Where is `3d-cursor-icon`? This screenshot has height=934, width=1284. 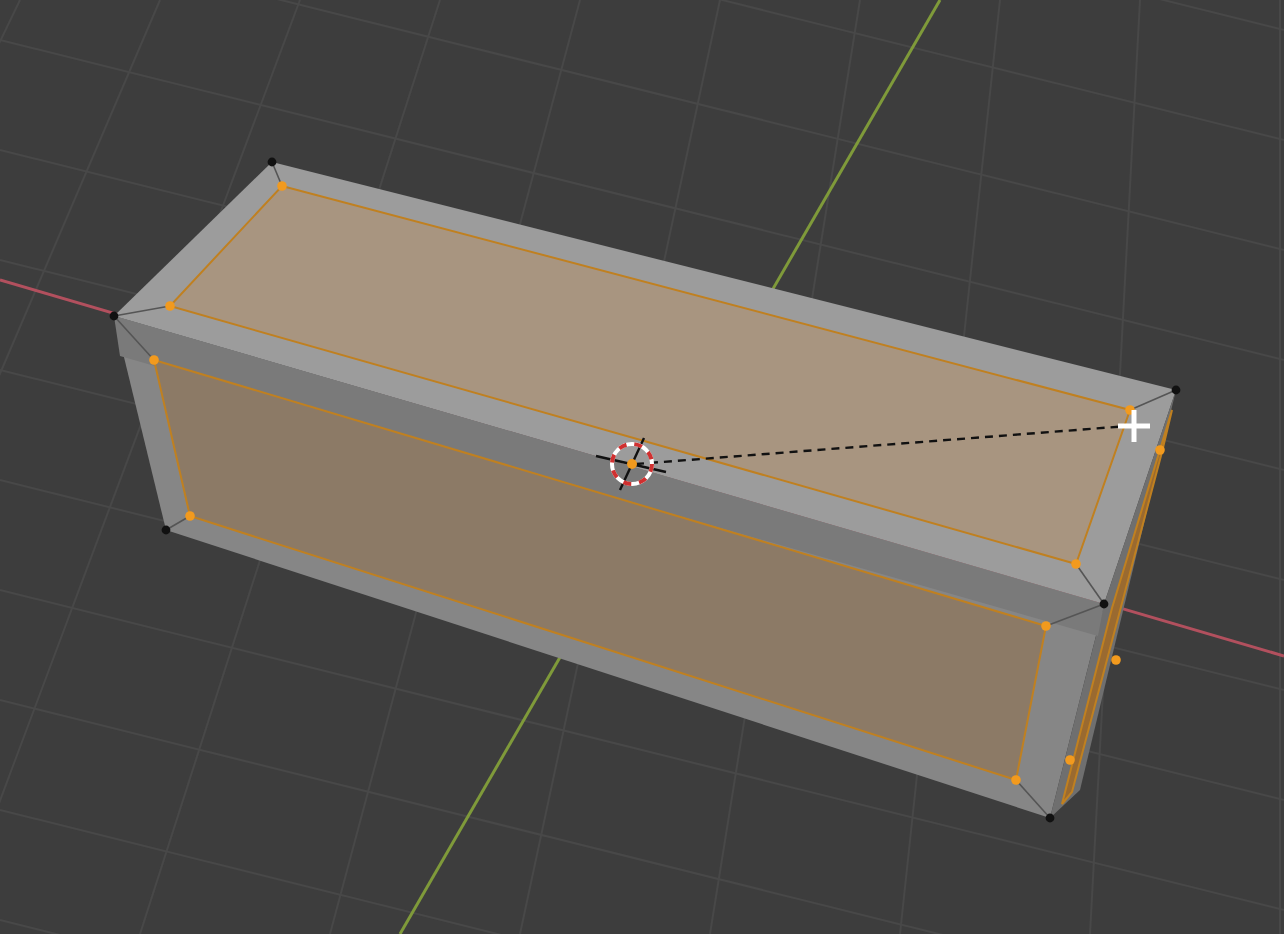 3d-cursor-icon is located at coordinates (631, 464).